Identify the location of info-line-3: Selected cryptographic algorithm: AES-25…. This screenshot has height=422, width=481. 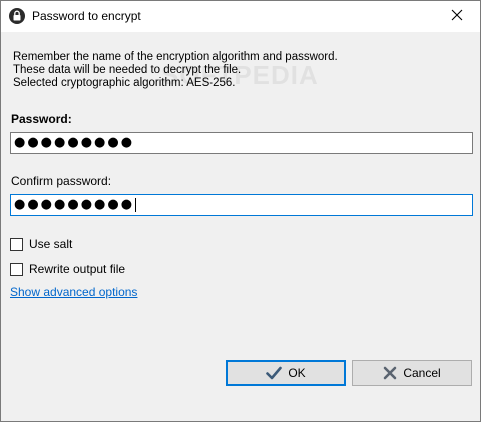
(124, 83).